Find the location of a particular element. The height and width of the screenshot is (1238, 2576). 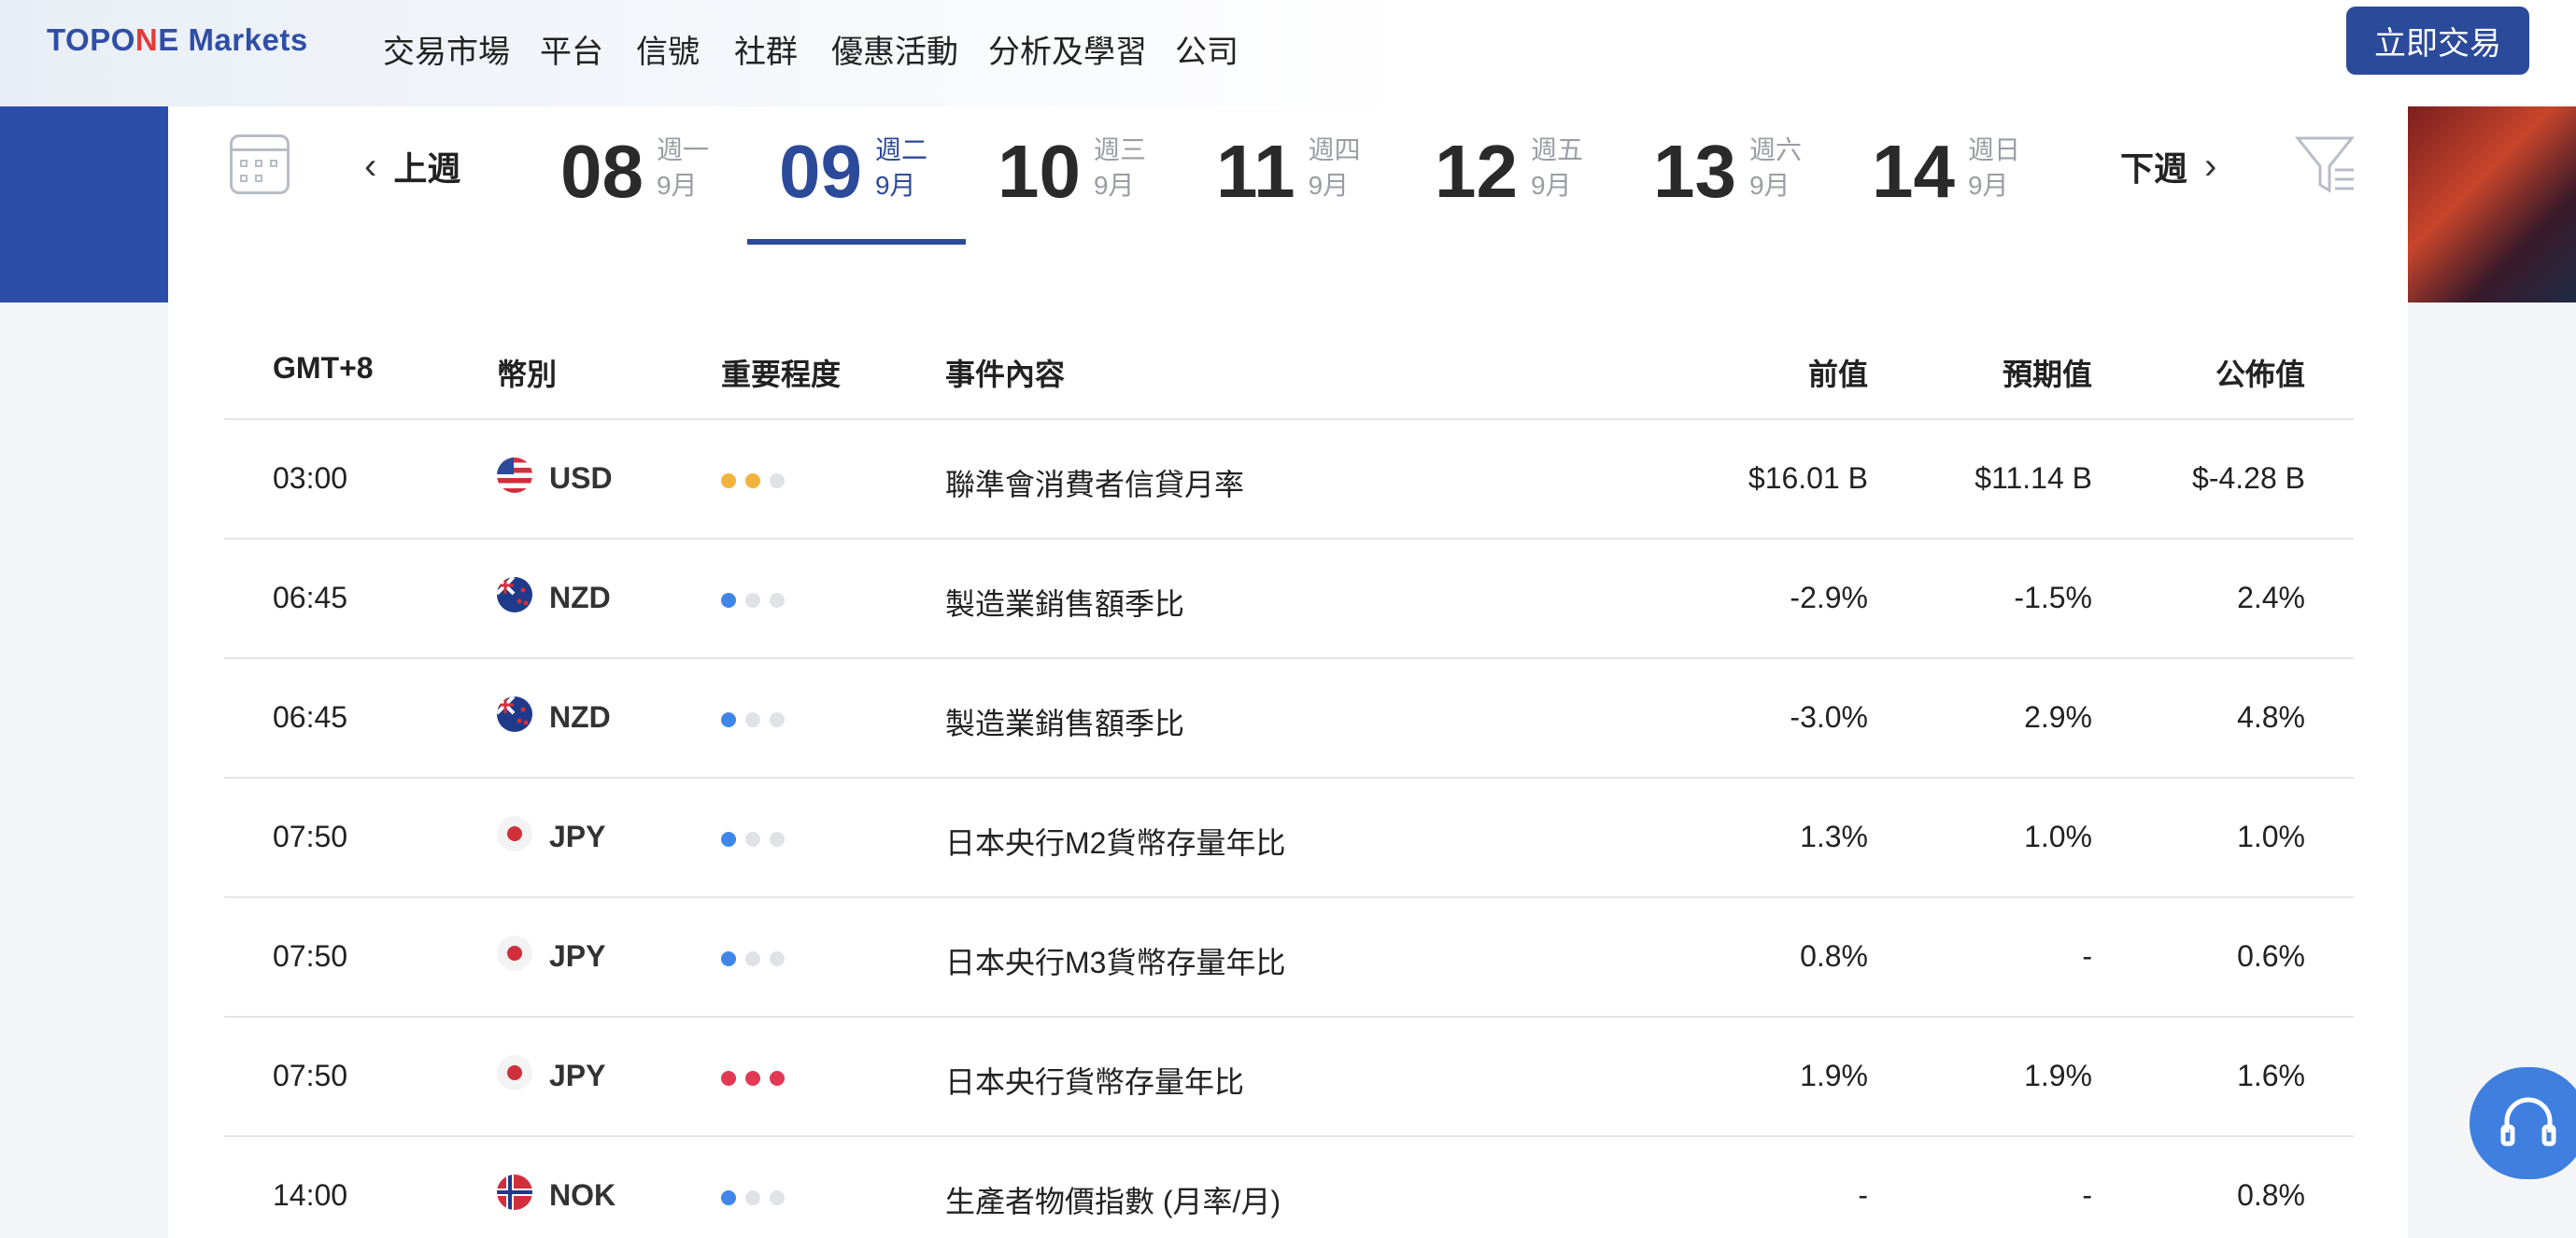

nav-item-signals: 信號 is located at coordinates (668, 49).